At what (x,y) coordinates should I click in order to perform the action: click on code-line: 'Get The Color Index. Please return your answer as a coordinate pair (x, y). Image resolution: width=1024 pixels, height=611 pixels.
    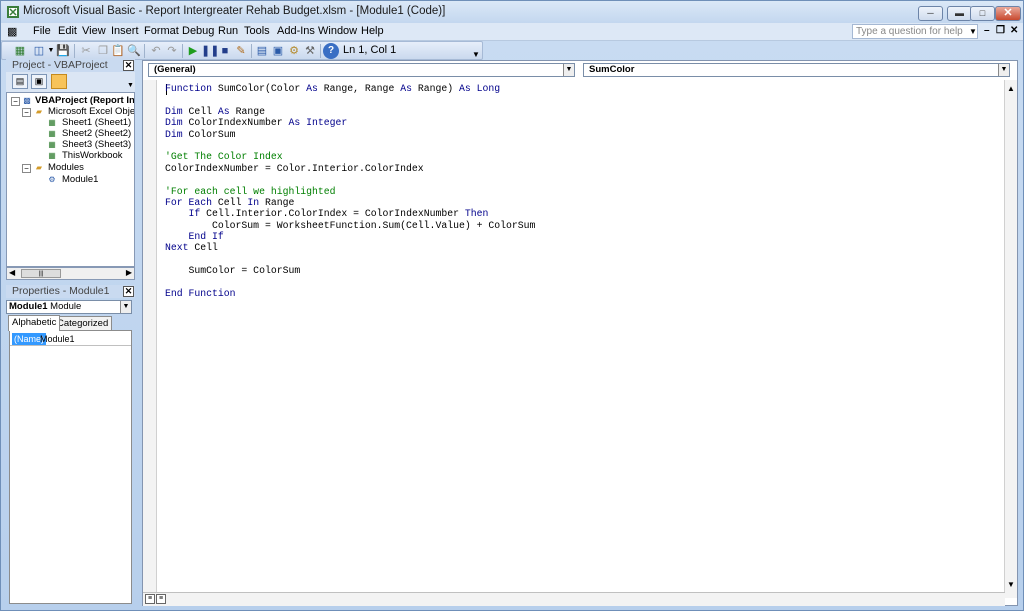
    Looking at the image, I should click on (350, 156).